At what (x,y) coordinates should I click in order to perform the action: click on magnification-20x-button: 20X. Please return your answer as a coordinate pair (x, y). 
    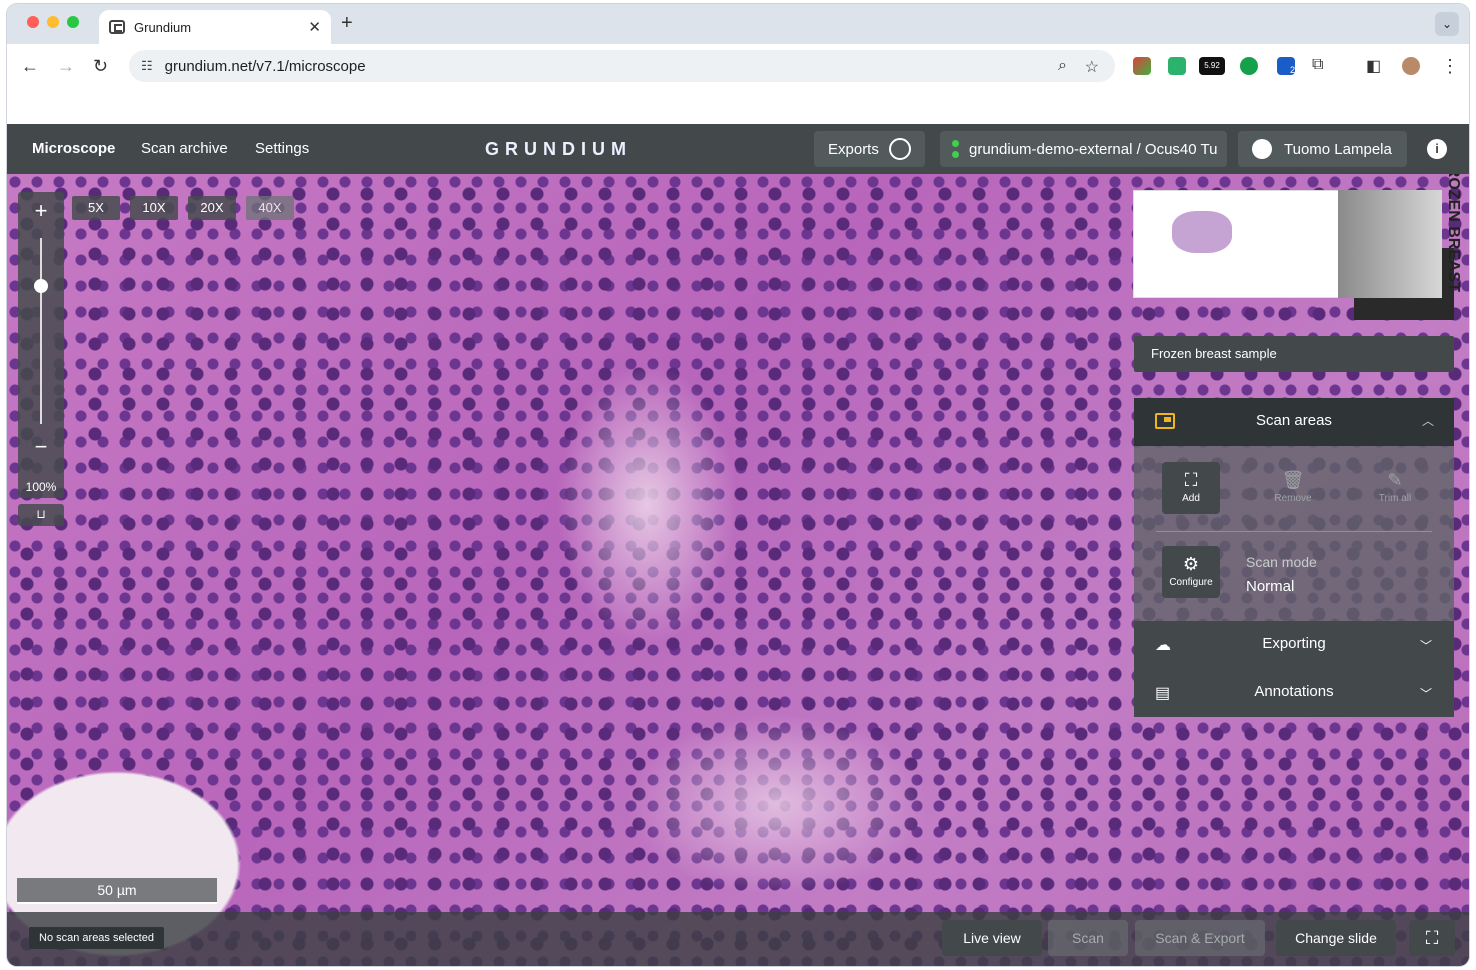
    Looking at the image, I should click on (212, 208).